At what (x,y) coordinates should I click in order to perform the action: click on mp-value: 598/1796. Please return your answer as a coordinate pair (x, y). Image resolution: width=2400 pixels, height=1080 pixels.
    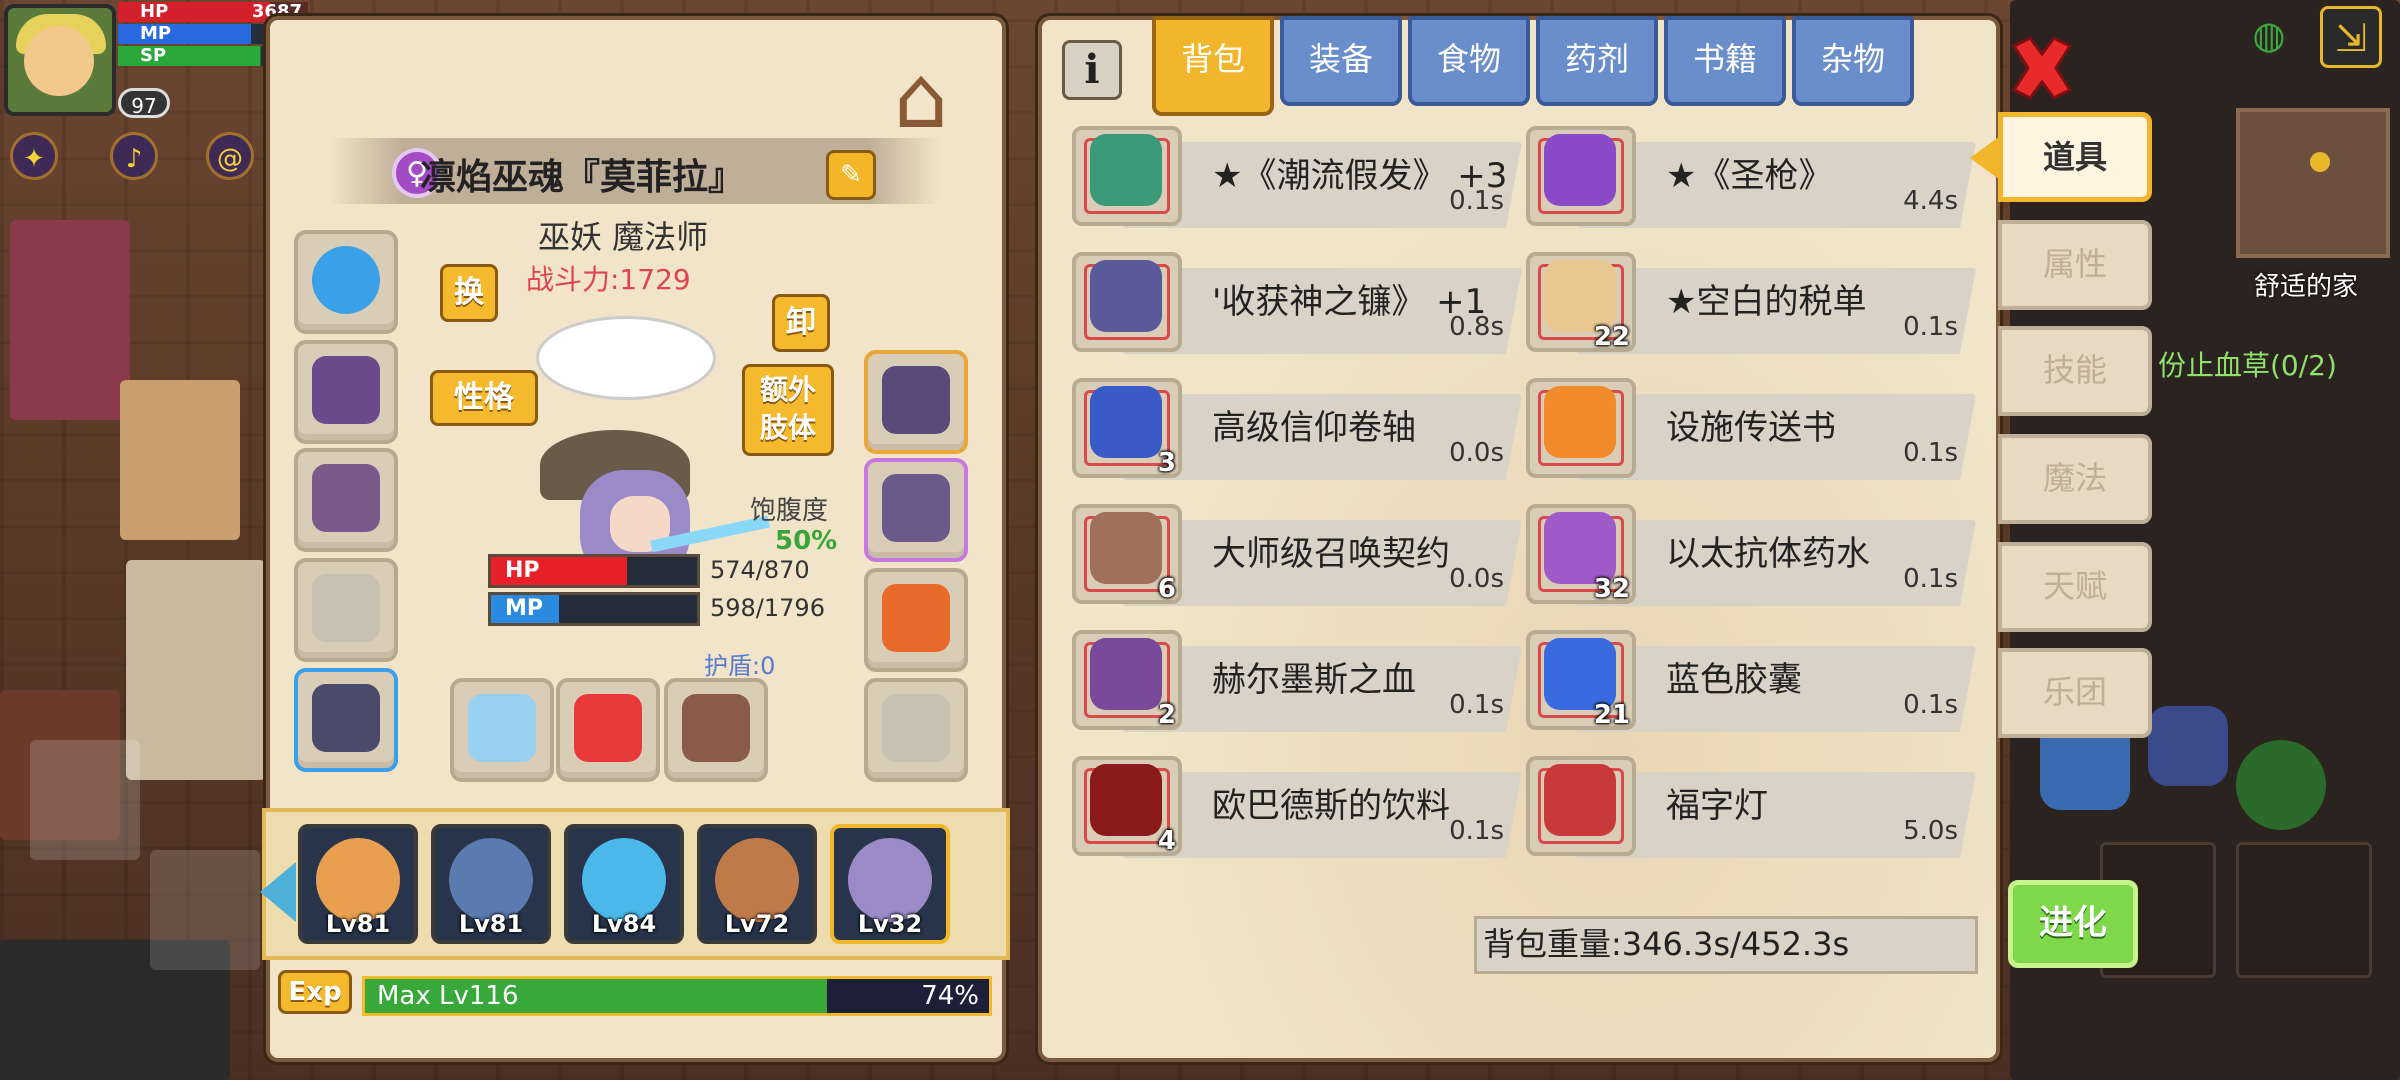
    Looking at the image, I should click on (767, 608).